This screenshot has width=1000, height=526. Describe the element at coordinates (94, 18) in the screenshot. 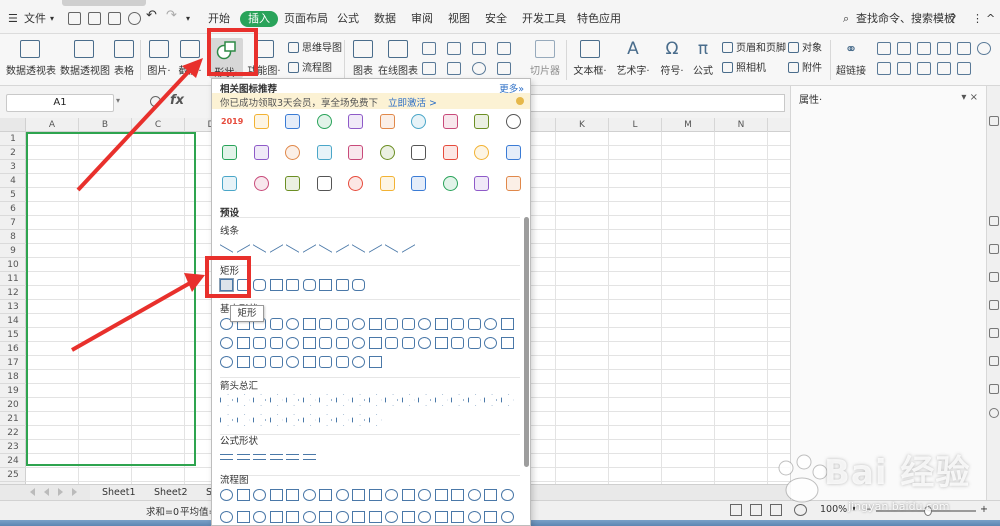

I see `export-pdf-icon` at that location.